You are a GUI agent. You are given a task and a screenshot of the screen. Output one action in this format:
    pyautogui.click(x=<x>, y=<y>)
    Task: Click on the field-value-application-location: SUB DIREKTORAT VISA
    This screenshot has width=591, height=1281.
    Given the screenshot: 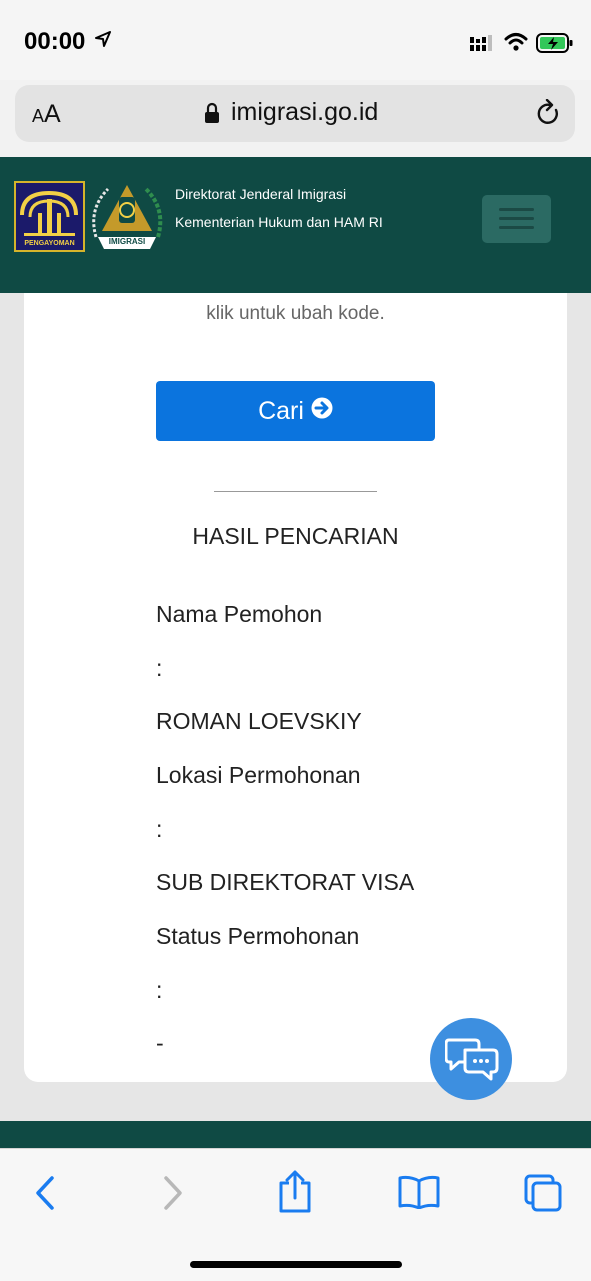 What is the action you would take?
    pyautogui.click(x=285, y=882)
    